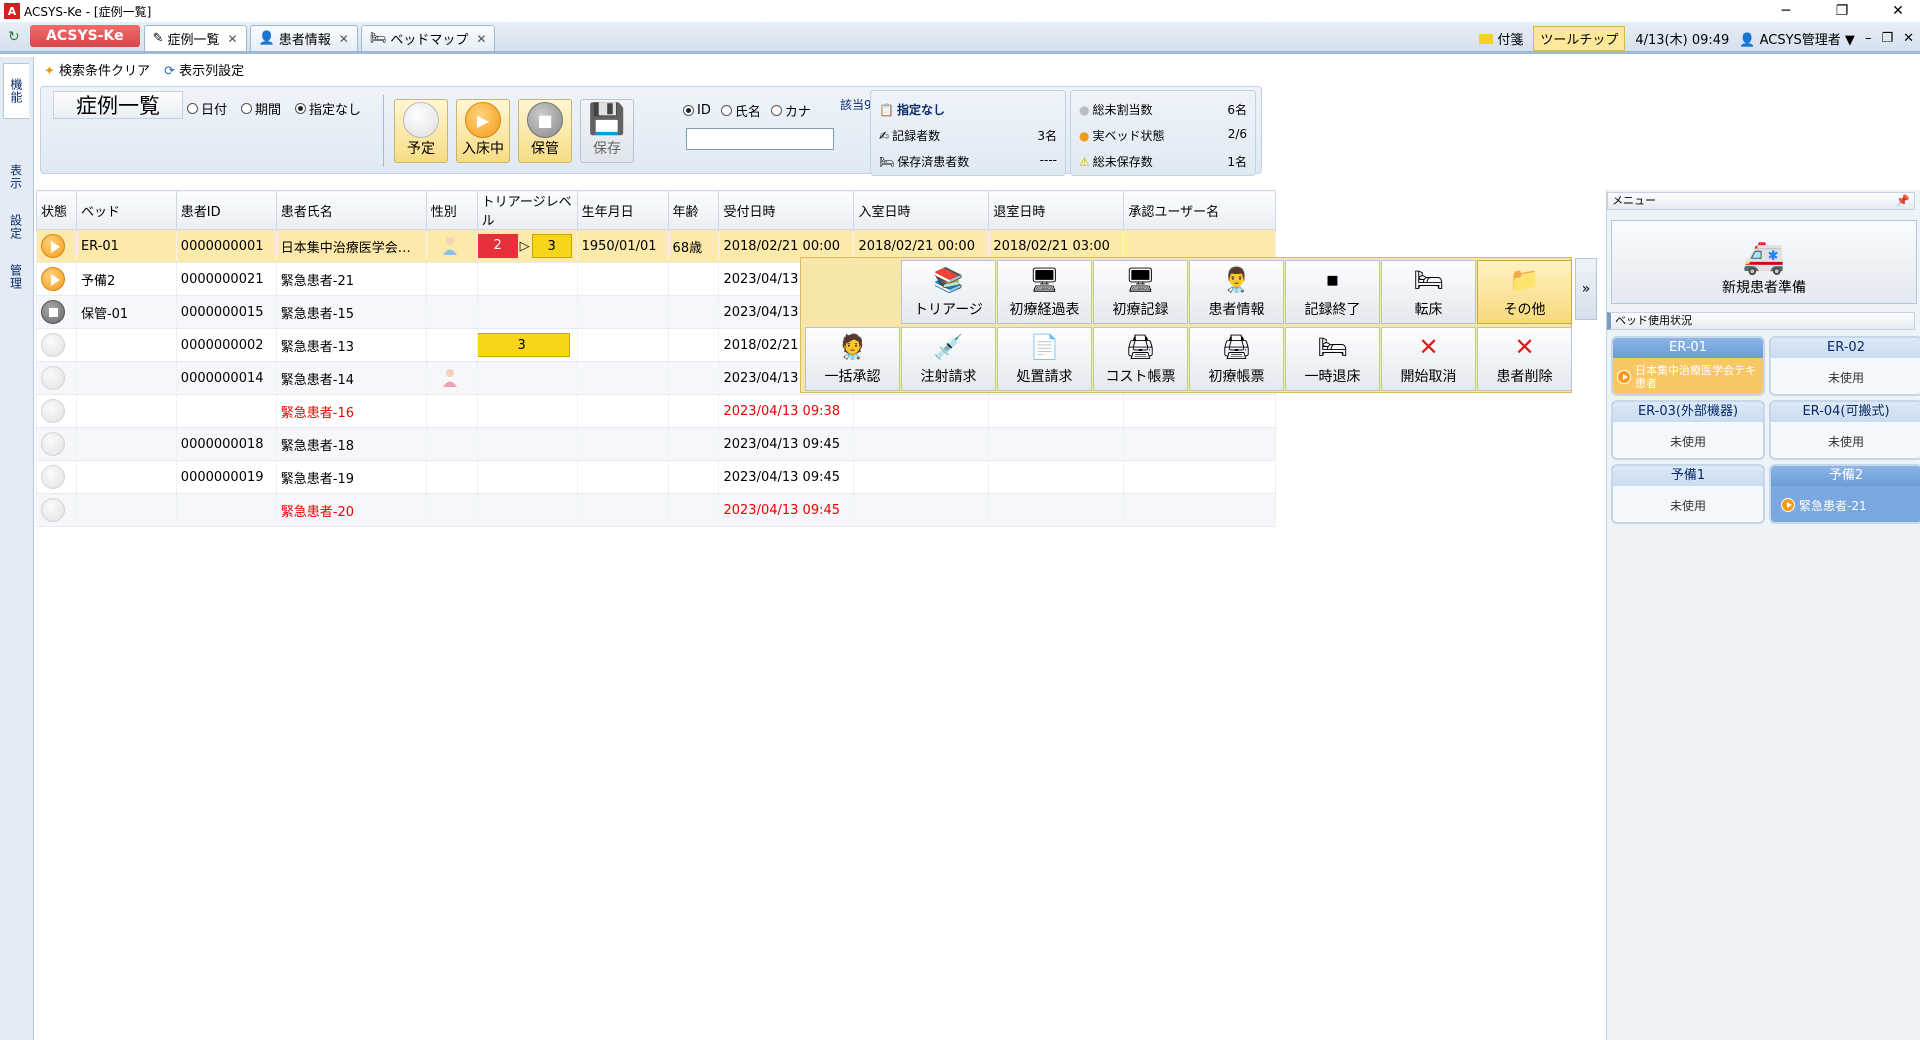 This screenshot has width=1920, height=1040. I want to click on cell-dob, so click(622, 444).